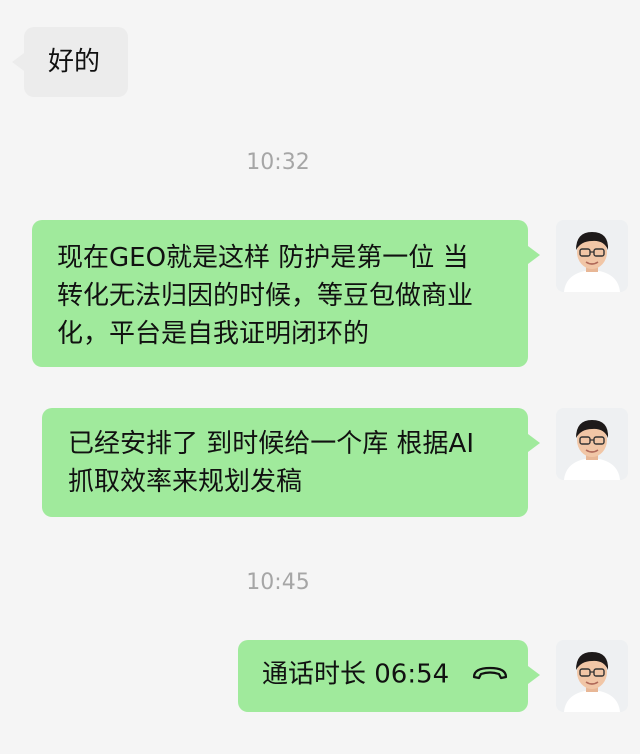 The height and width of the screenshot is (754, 640). What do you see at coordinates (278, 162) in the screenshot?
I see `timestamp: 10:32` at bounding box center [278, 162].